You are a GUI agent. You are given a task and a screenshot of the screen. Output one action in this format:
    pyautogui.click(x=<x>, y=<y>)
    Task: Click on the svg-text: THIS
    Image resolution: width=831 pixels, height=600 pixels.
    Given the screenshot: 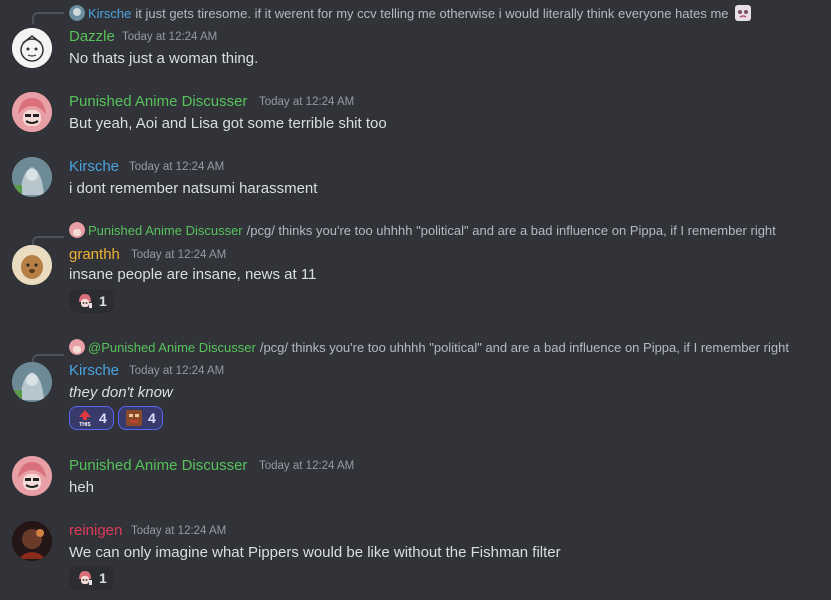 What is the action you would take?
    pyautogui.click(x=85, y=424)
    